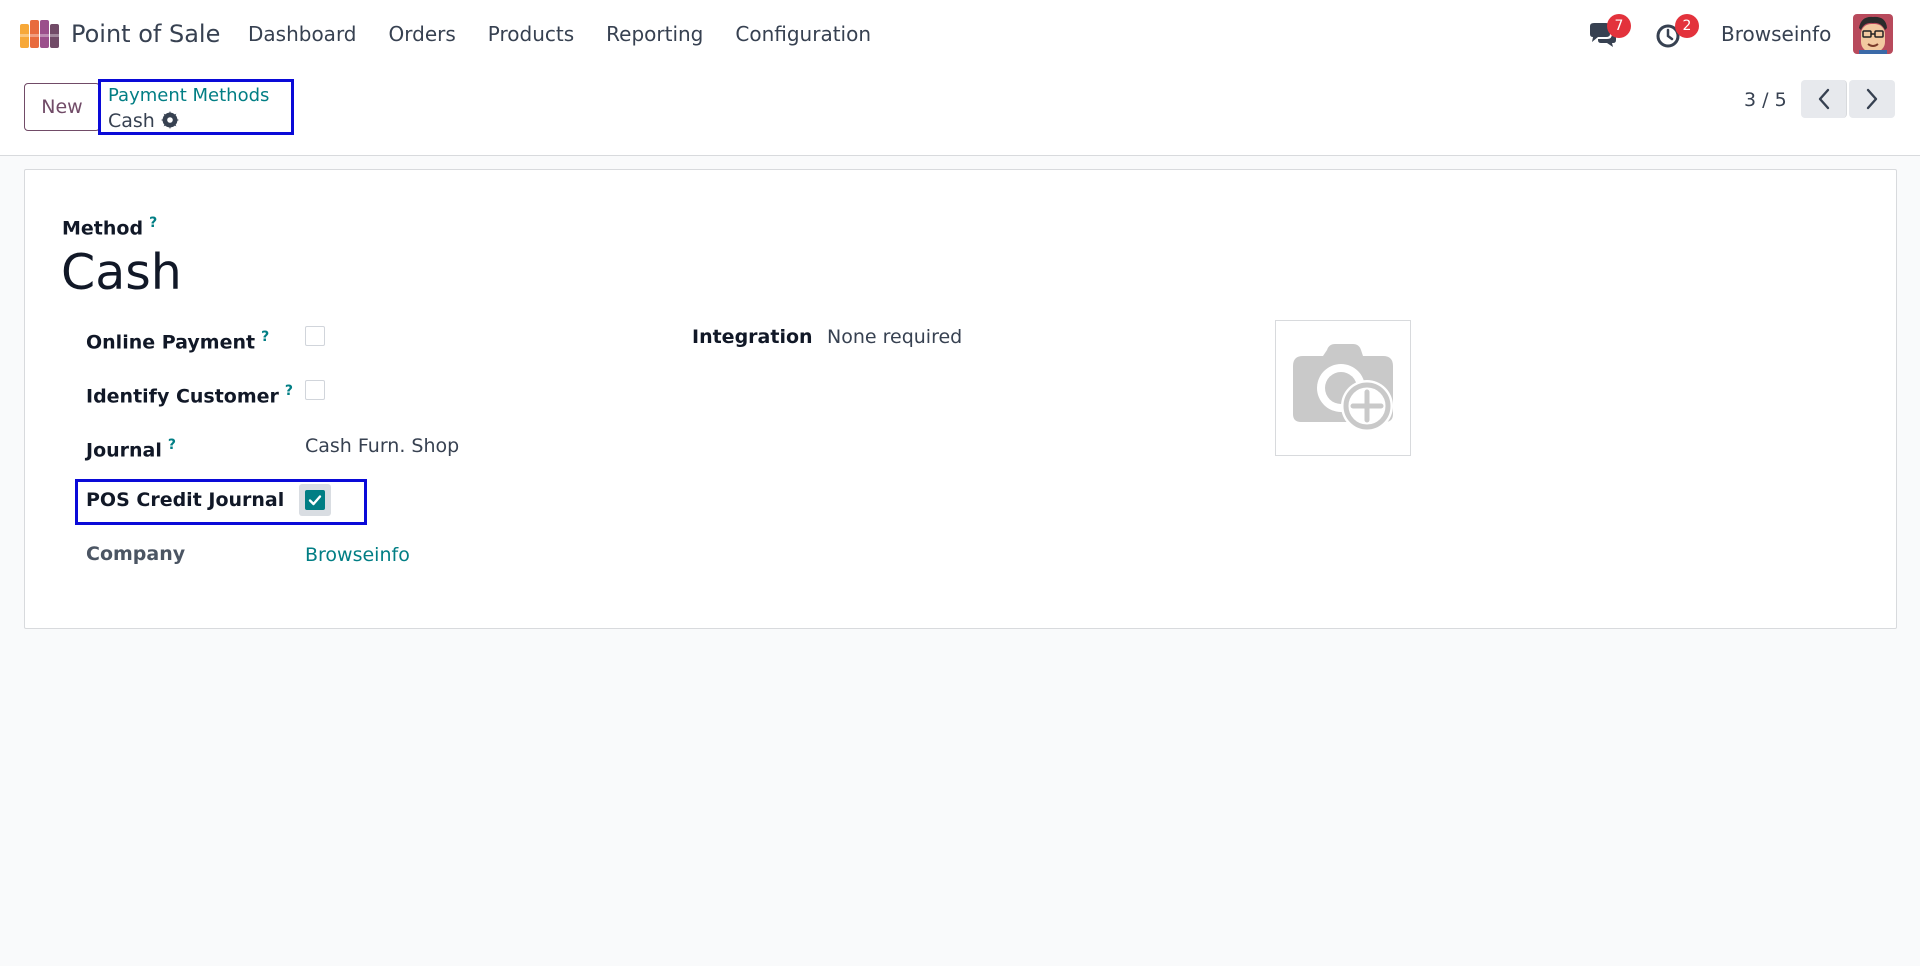 This screenshot has height=966, width=1920. I want to click on activities-badge: 2, so click(1687, 26).